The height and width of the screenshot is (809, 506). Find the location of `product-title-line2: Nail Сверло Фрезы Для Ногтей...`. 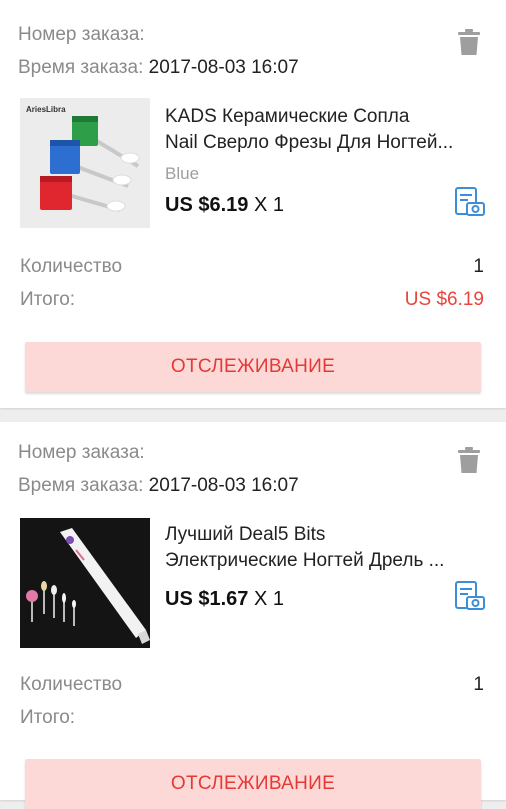

product-title-line2: Nail Сверло Фрезы Для Ногтей... is located at coordinates (309, 142).